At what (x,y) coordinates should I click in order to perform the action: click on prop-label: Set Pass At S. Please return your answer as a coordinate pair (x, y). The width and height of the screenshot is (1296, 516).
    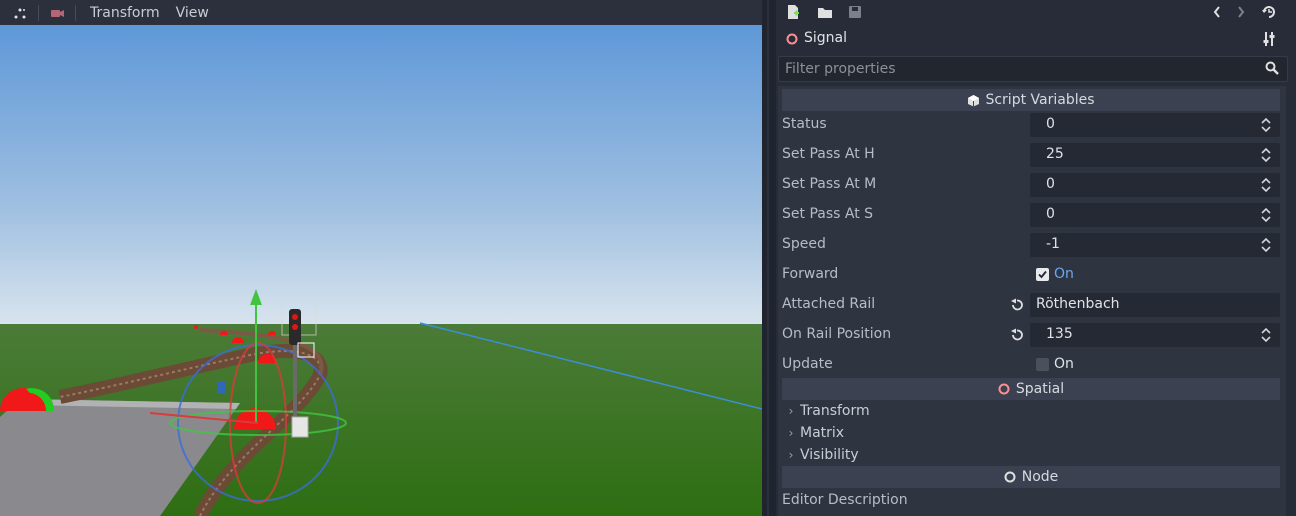
    Looking at the image, I should click on (828, 214).